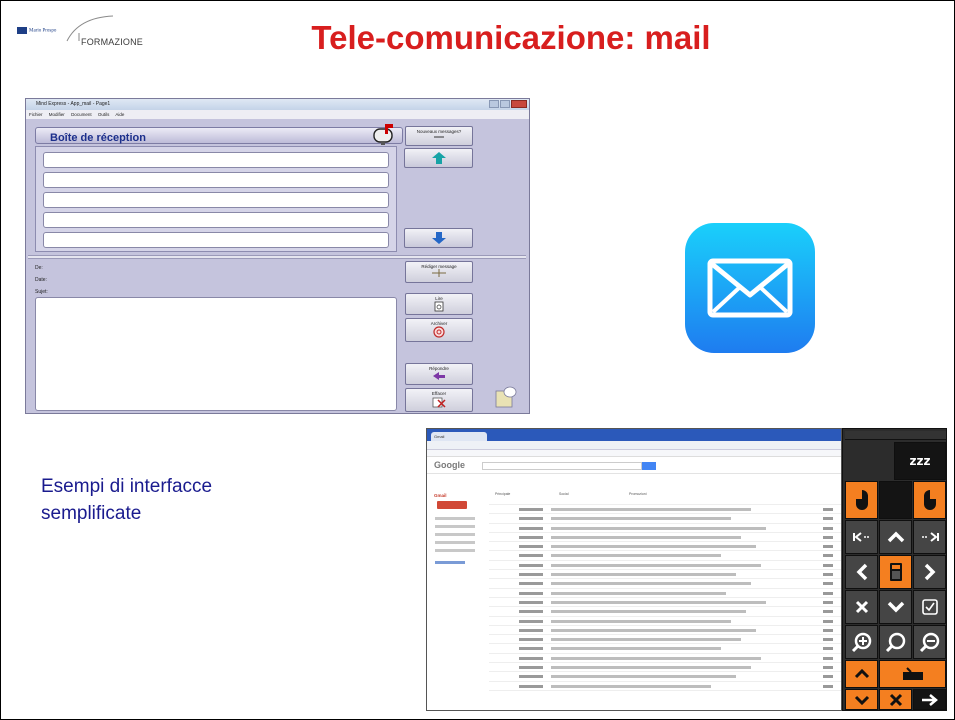 The image size is (955, 720). What do you see at coordinates (450, 562) in the screenshot?
I see `sidebar-item-user` at bounding box center [450, 562].